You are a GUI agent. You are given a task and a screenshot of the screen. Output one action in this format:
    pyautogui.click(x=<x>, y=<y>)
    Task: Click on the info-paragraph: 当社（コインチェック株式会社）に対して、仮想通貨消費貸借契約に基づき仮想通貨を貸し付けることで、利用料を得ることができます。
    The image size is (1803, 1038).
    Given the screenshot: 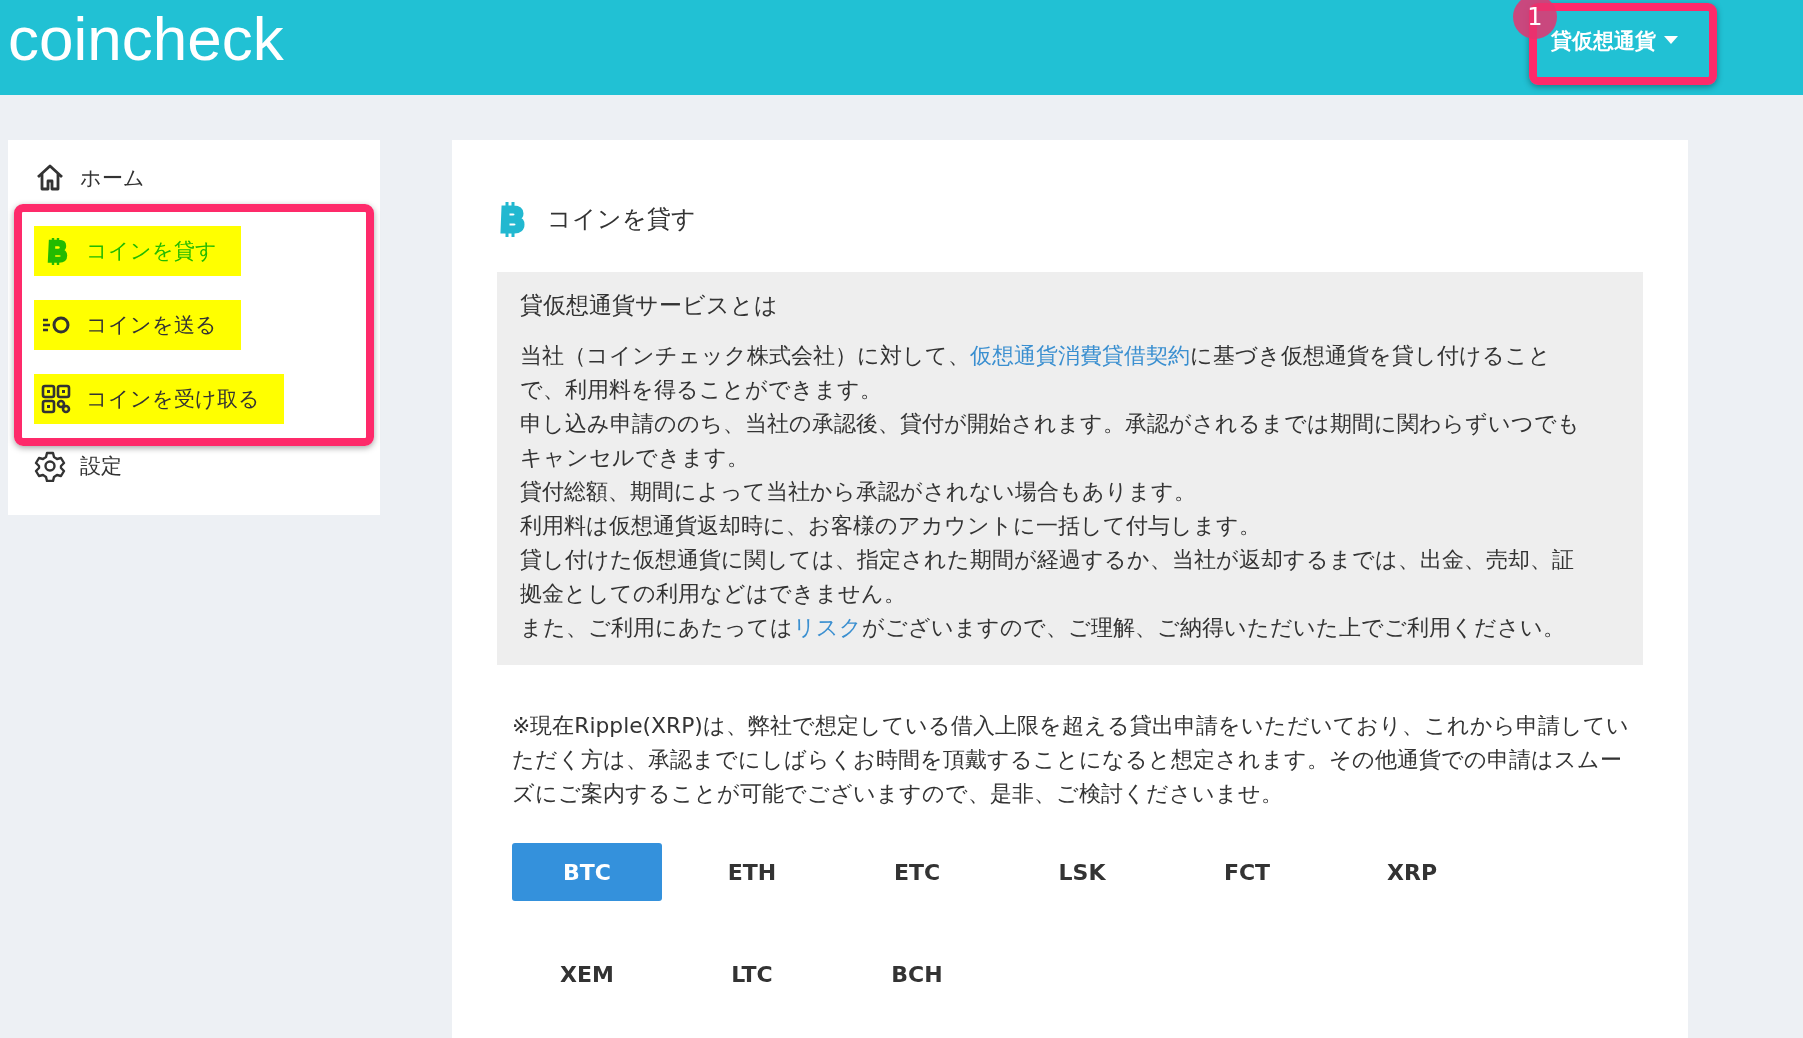 What is the action you would take?
    pyautogui.click(x=1036, y=373)
    